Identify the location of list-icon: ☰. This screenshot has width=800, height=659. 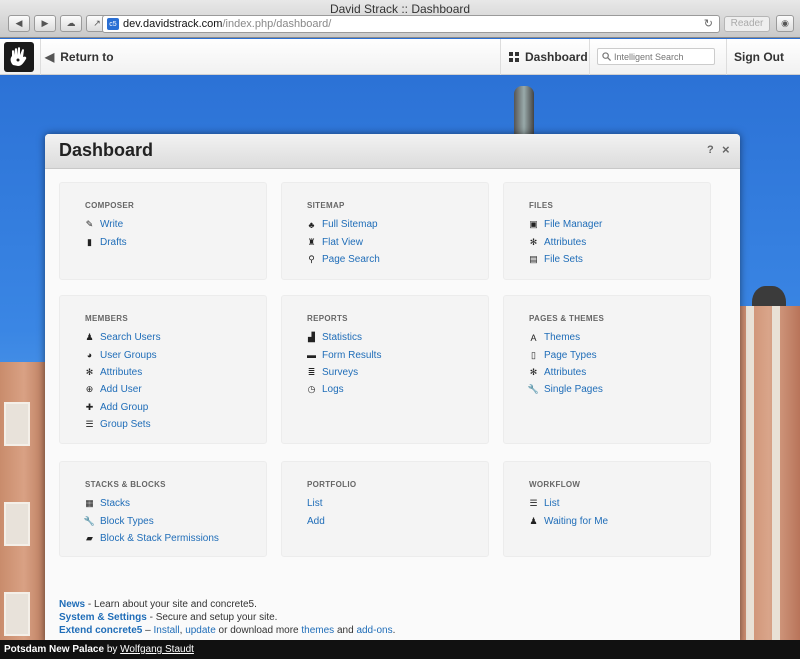
(533, 503).